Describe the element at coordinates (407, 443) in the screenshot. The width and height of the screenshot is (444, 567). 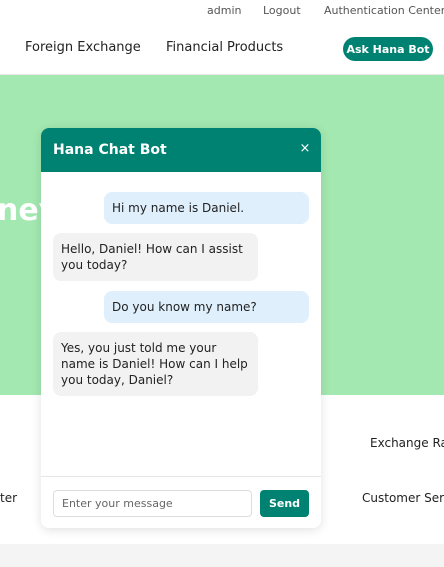
I see `quick-link-exchange-rate: Exchange Rat` at that location.